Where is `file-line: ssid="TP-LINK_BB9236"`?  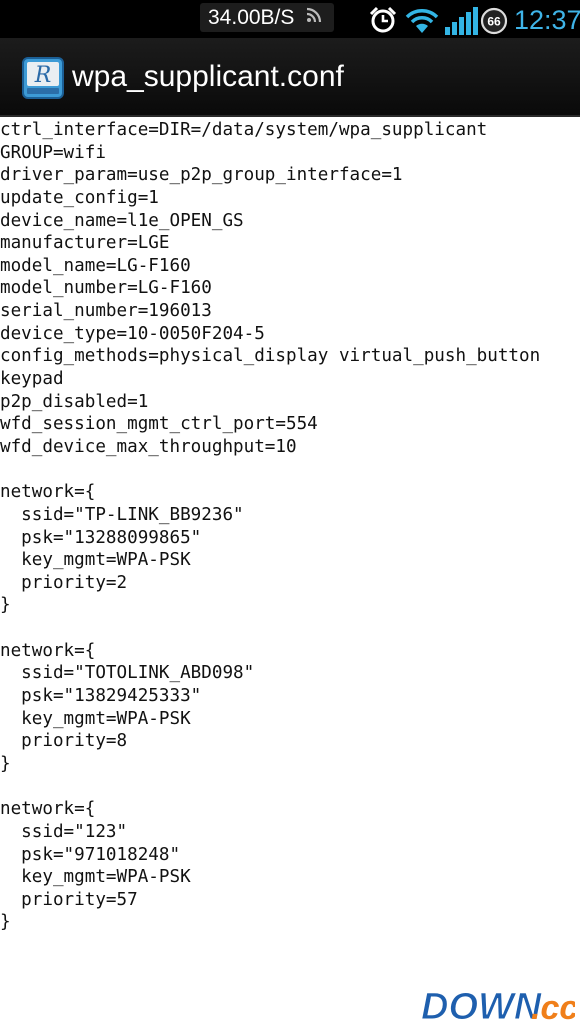
file-line: ssid="TP-LINK_BB9236" is located at coordinates (122, 514).